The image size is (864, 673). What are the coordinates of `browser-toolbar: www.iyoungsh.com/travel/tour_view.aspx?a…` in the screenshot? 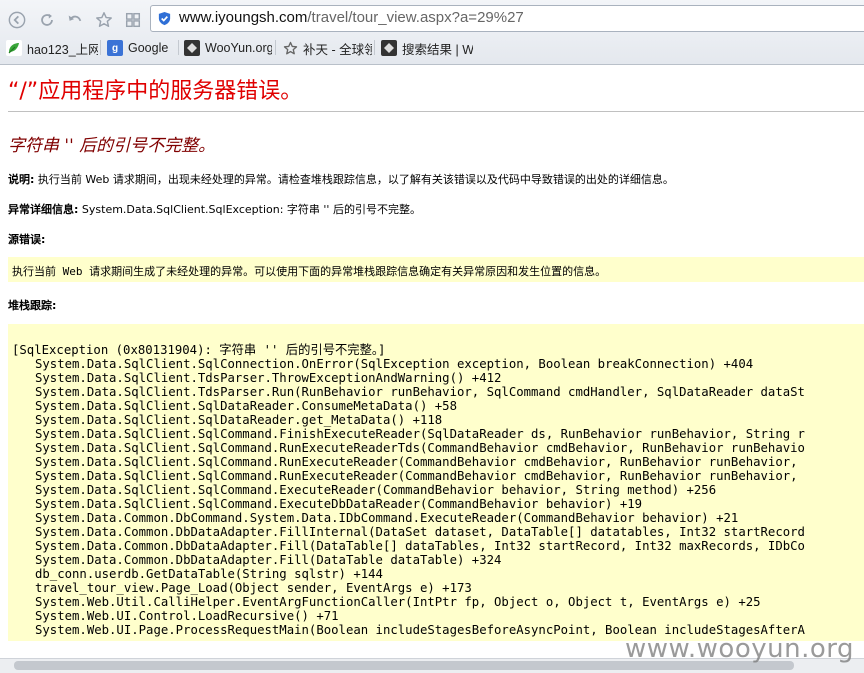 It's located at (432, 32).